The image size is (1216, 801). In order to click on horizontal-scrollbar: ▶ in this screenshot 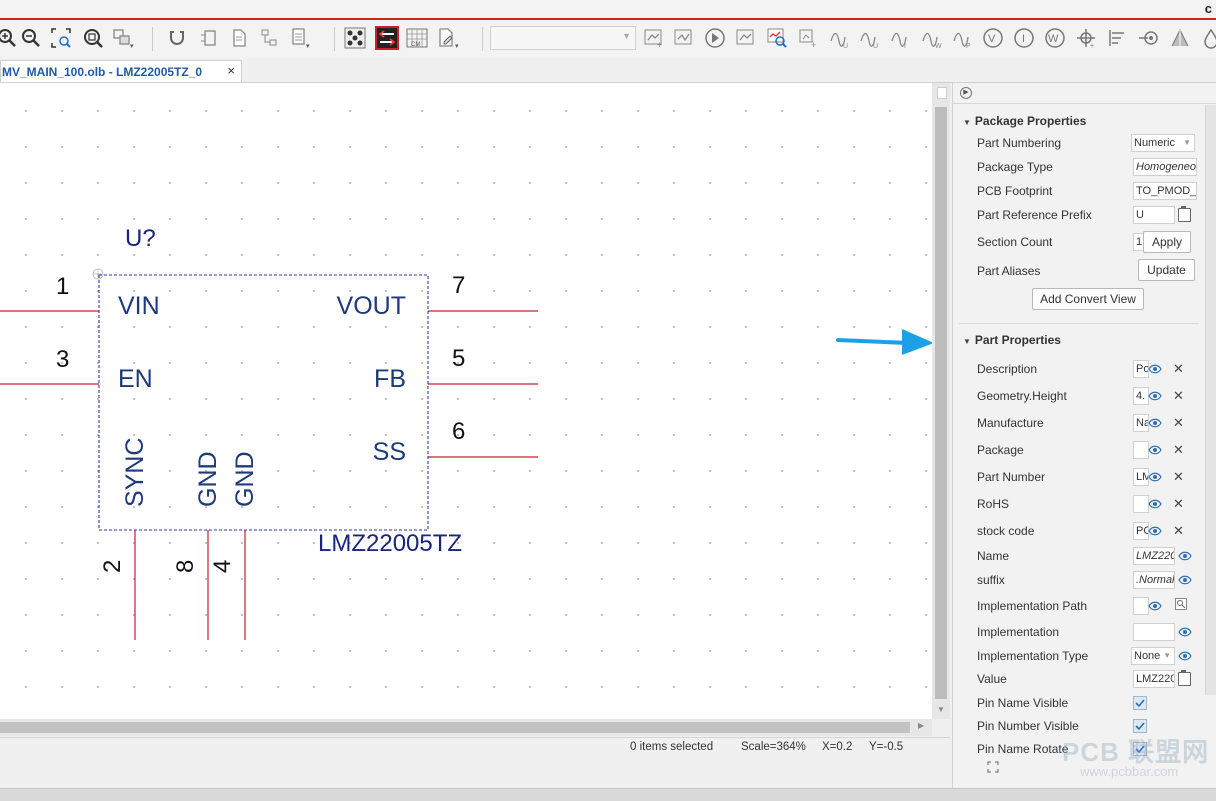, I will do `click(466, 727)`.